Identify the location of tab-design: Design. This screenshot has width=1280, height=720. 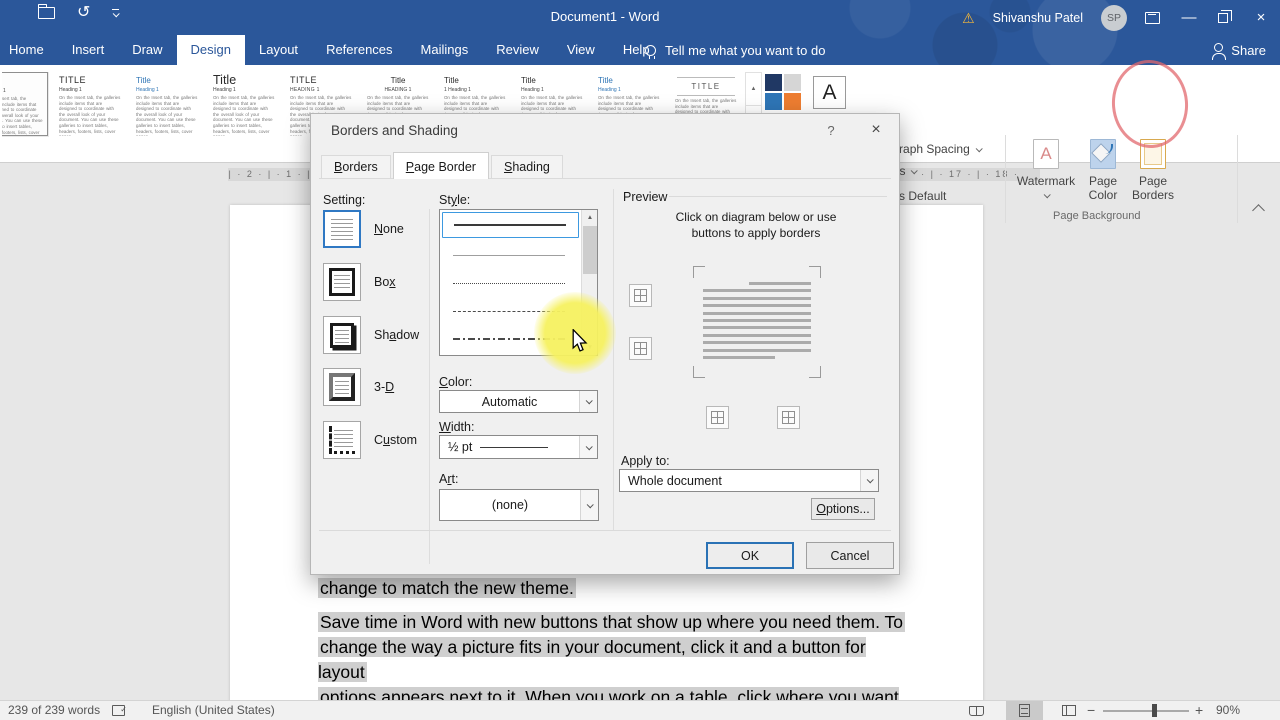
(211, 50).